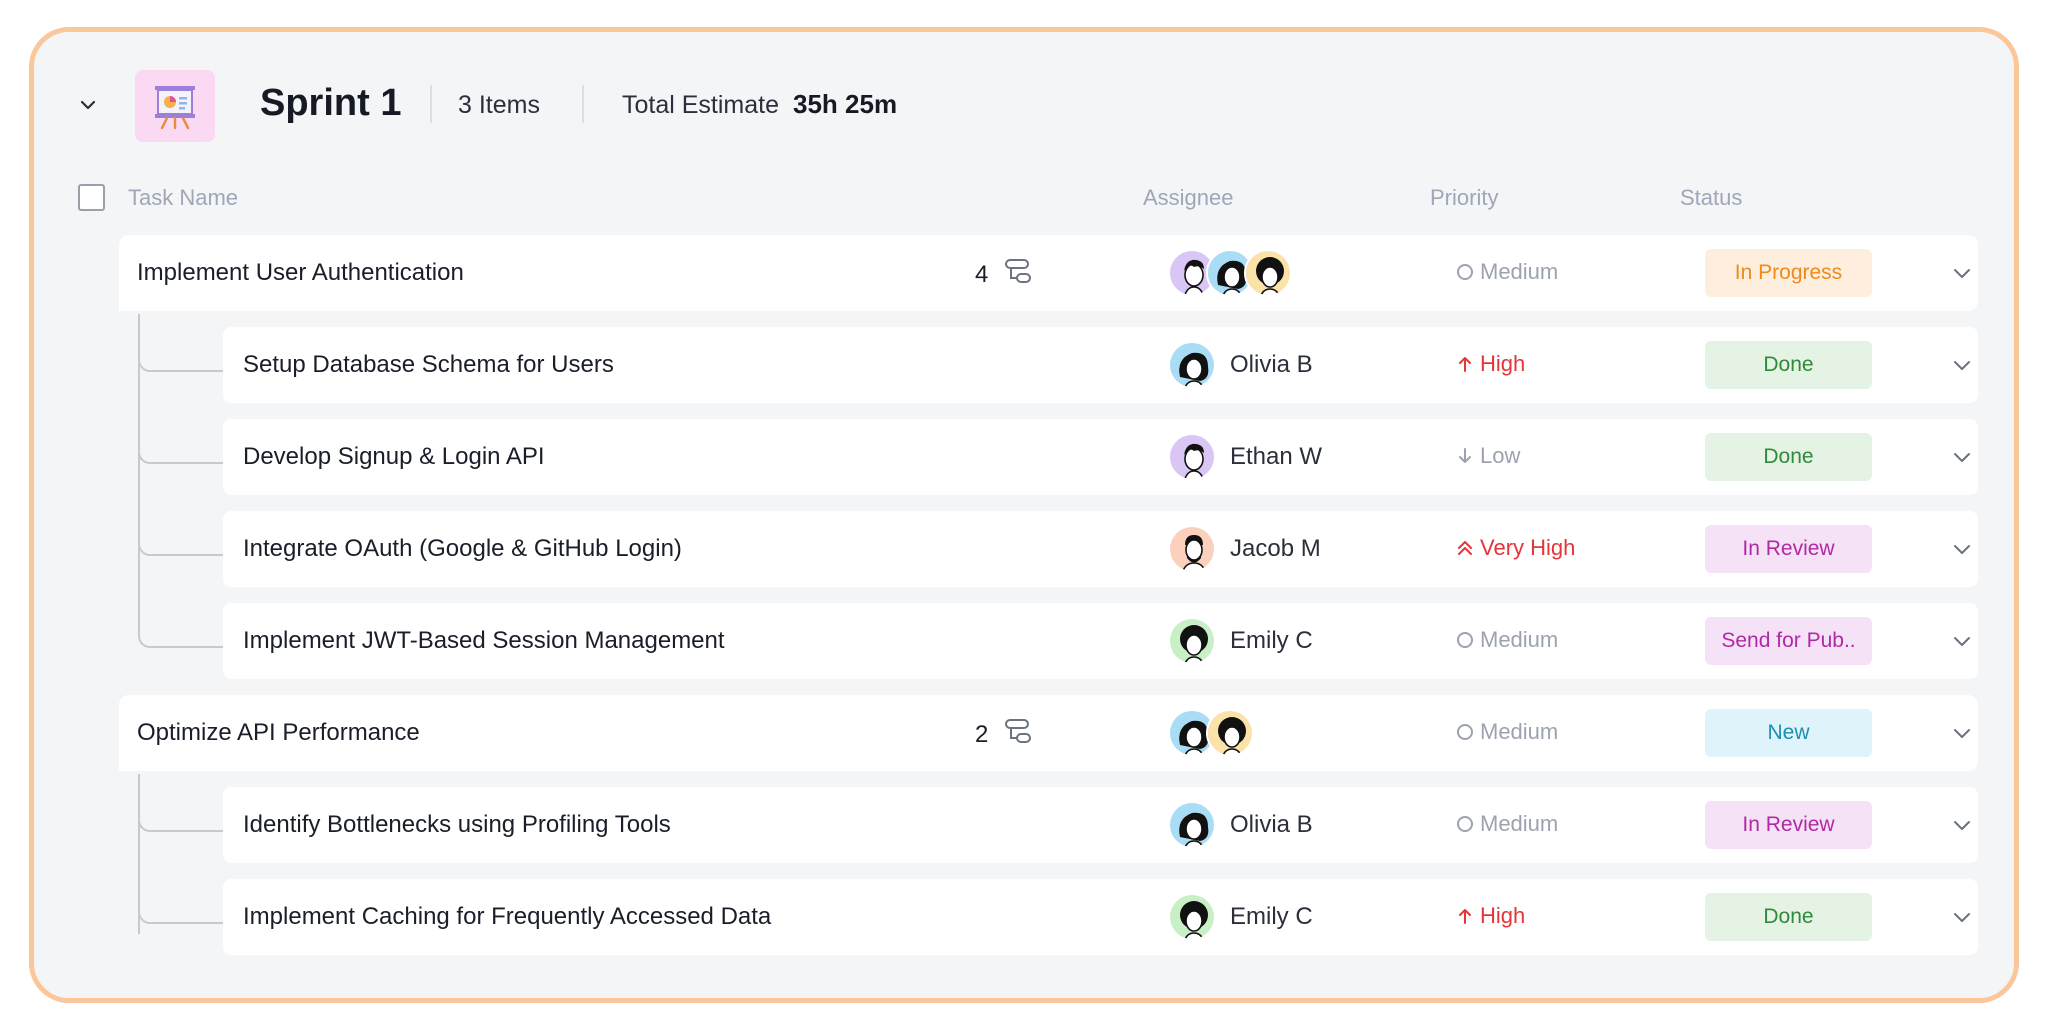  I want to click on priority-label: Very High, so click(1528, 547).